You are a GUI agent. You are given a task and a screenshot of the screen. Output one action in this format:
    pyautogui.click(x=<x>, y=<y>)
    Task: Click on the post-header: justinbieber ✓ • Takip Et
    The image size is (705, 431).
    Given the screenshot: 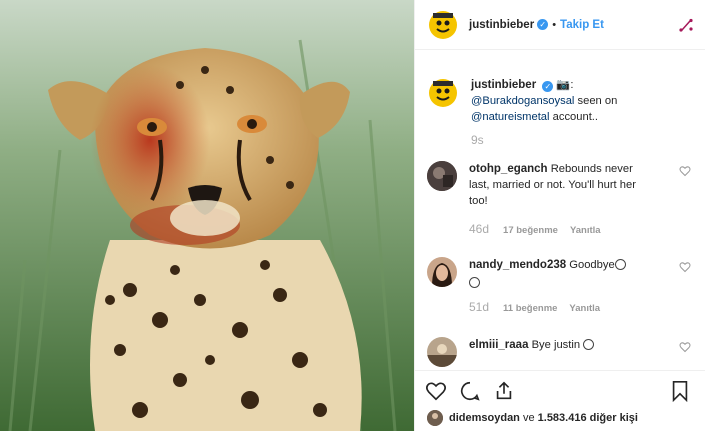 What is the action you would take?
    pyautogui.click(x=560, y=25)
    